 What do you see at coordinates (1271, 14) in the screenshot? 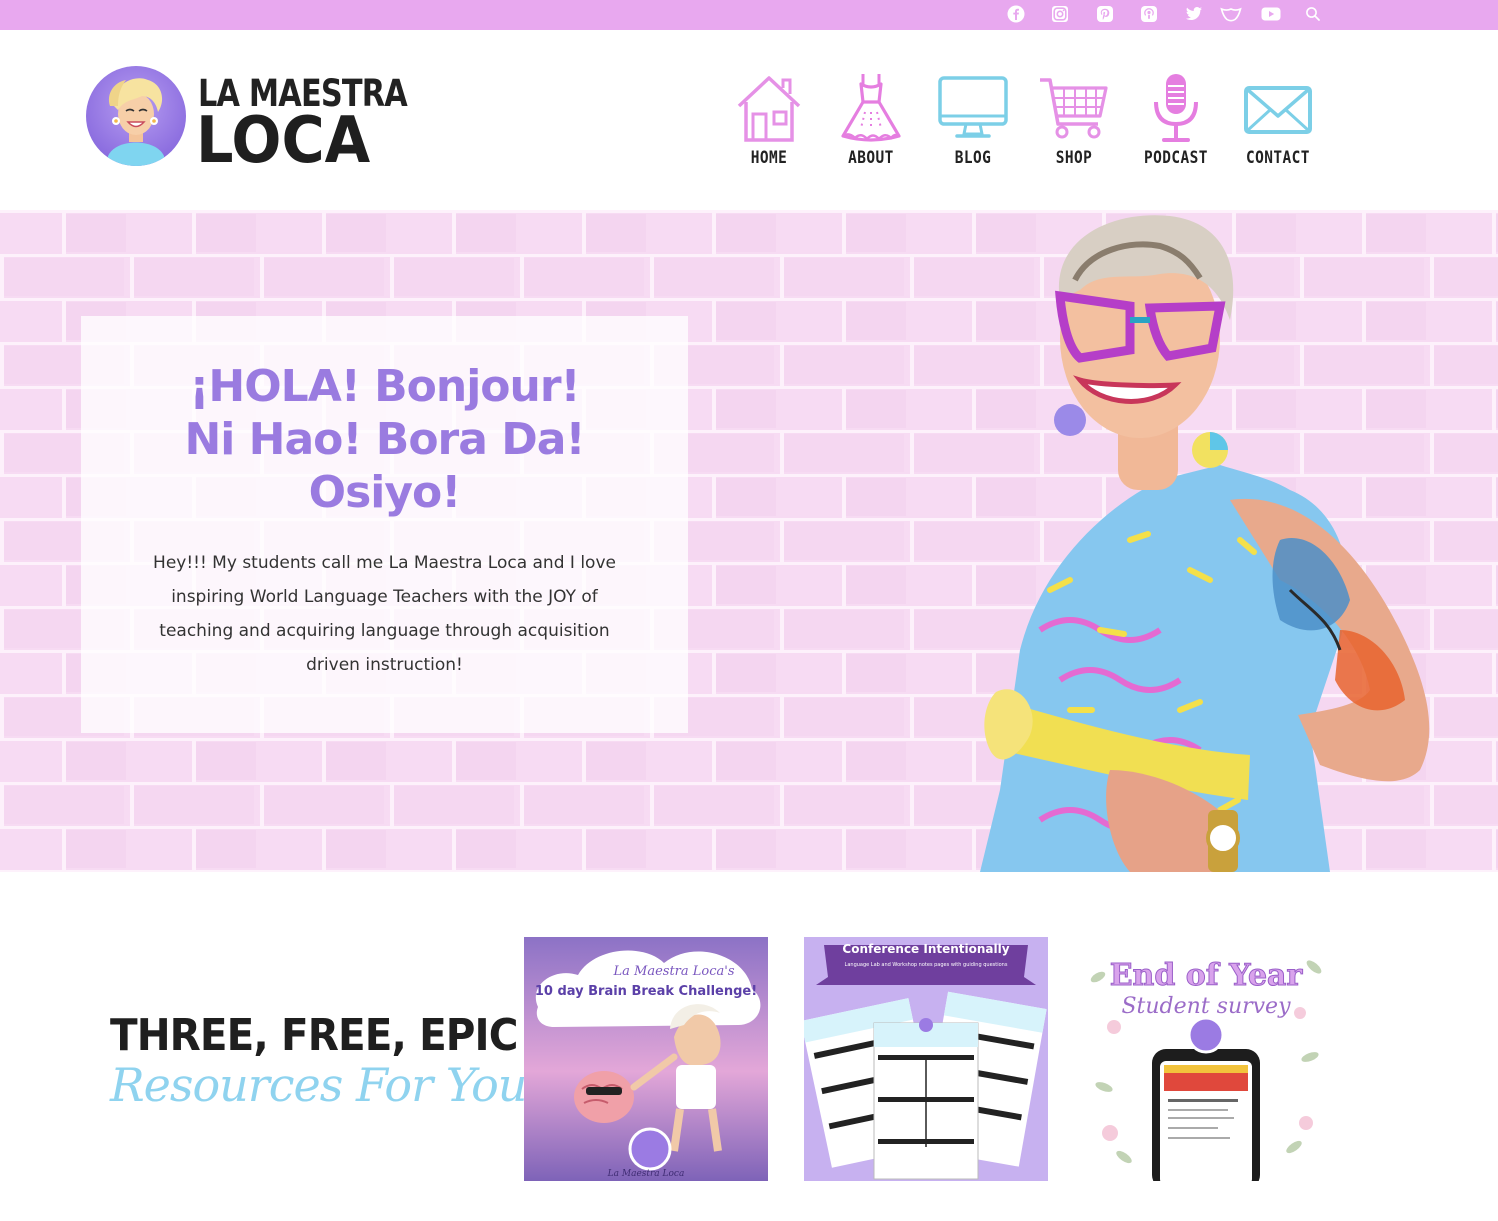
I see `youtube-icon` at bounding box center [1271, 14].